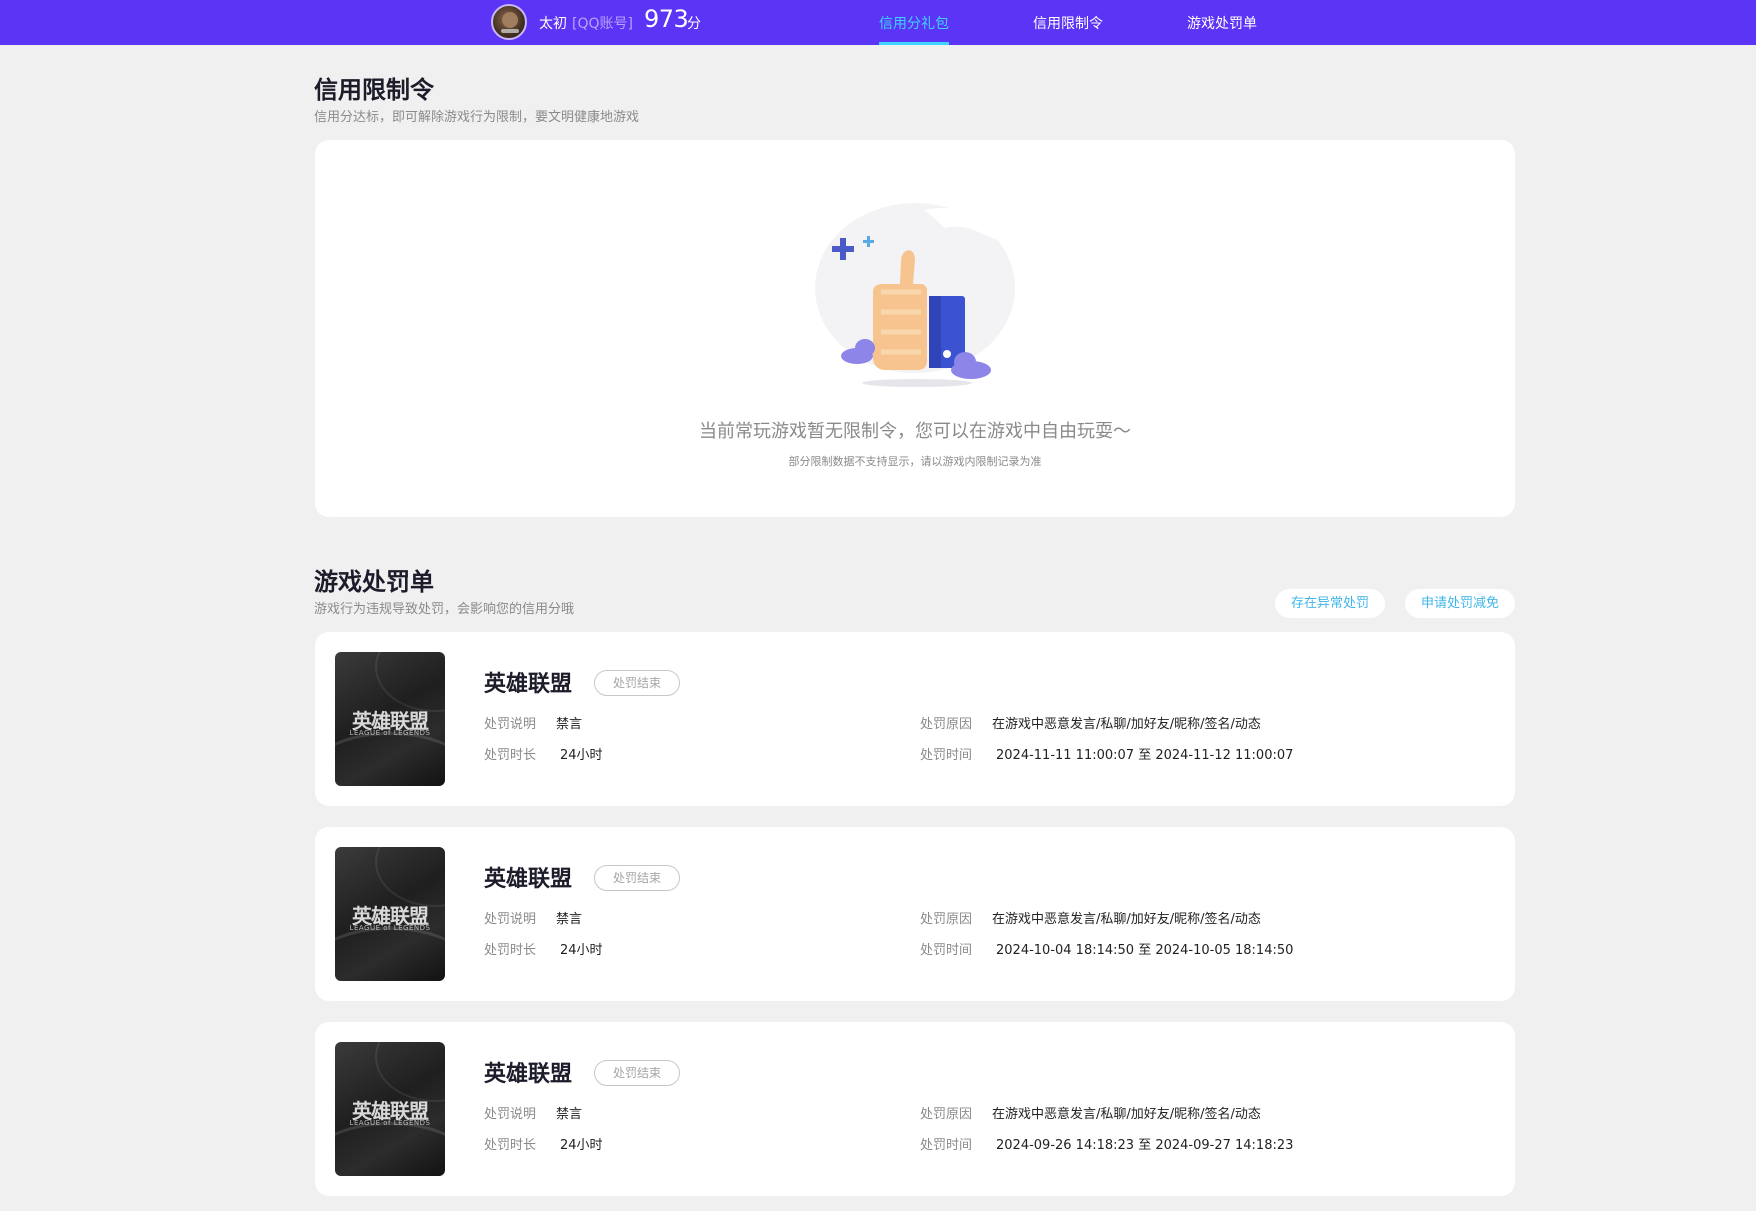 The width and height of the screenshot is (1756, 1211). Describe the element at coordinates (914, 23) in the screenshot. I see `nav-credit-gift: 信用分礼包` at that location.